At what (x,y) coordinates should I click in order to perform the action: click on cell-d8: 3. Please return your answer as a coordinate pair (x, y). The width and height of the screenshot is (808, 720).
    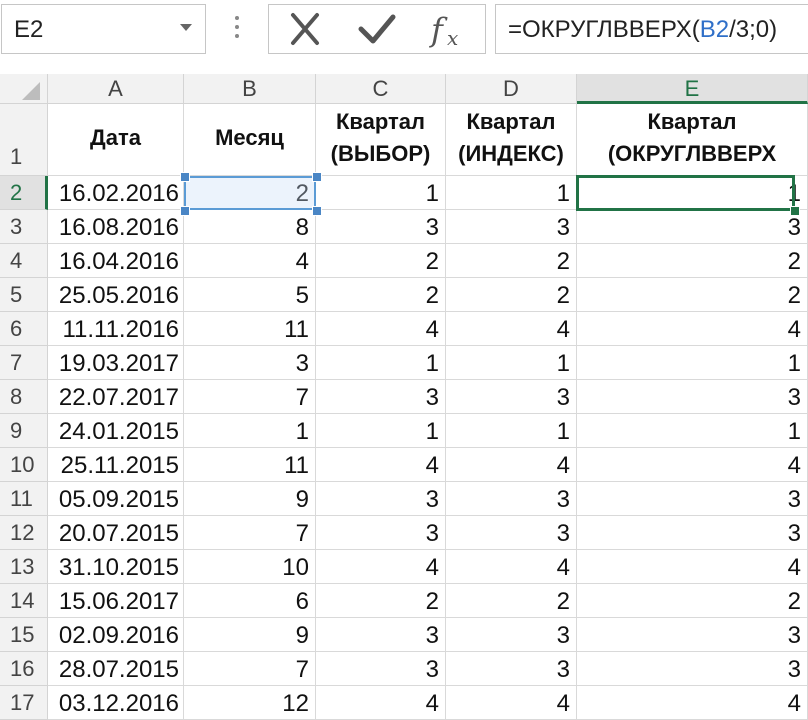
    Looking at the image, I should click on (511, 397).